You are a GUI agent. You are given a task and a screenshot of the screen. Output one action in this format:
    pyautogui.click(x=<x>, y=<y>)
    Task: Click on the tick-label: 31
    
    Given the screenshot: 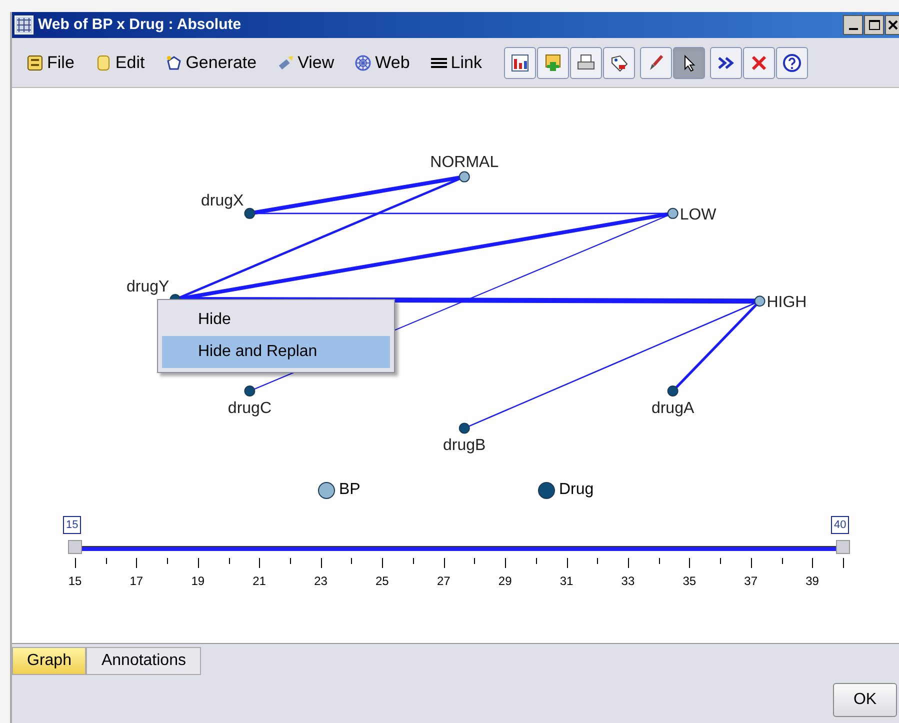 What is the action you would take?
    pyautogui.click(x=566, y=581)
    